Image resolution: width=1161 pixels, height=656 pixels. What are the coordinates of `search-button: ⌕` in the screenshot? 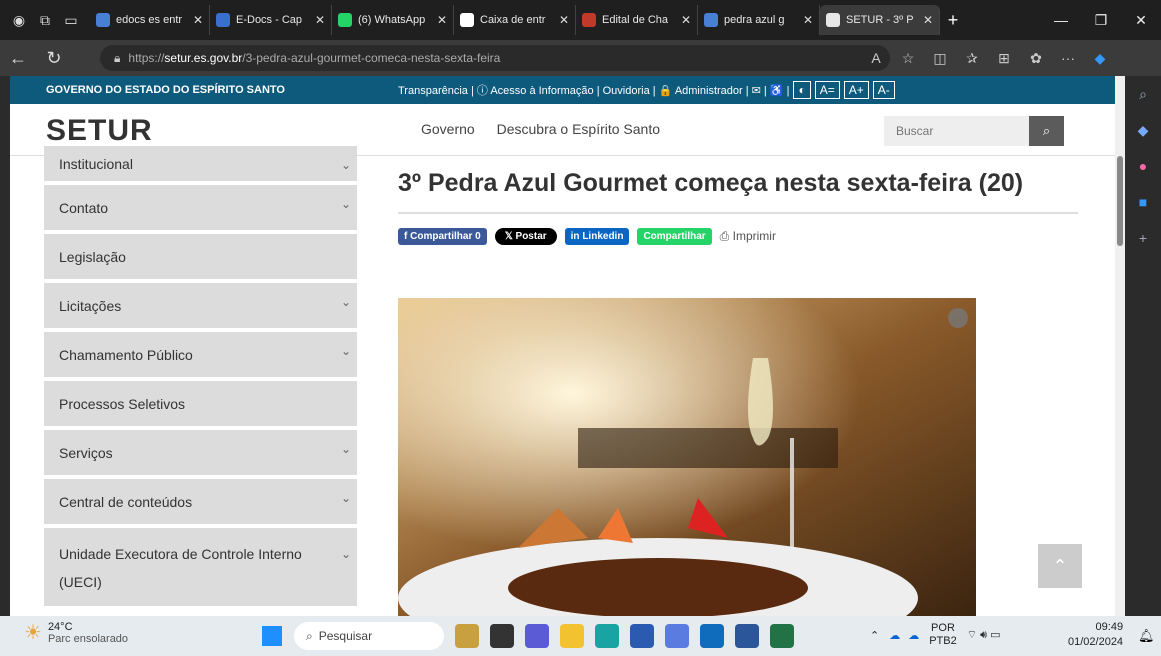 It's located at (1046, 131).